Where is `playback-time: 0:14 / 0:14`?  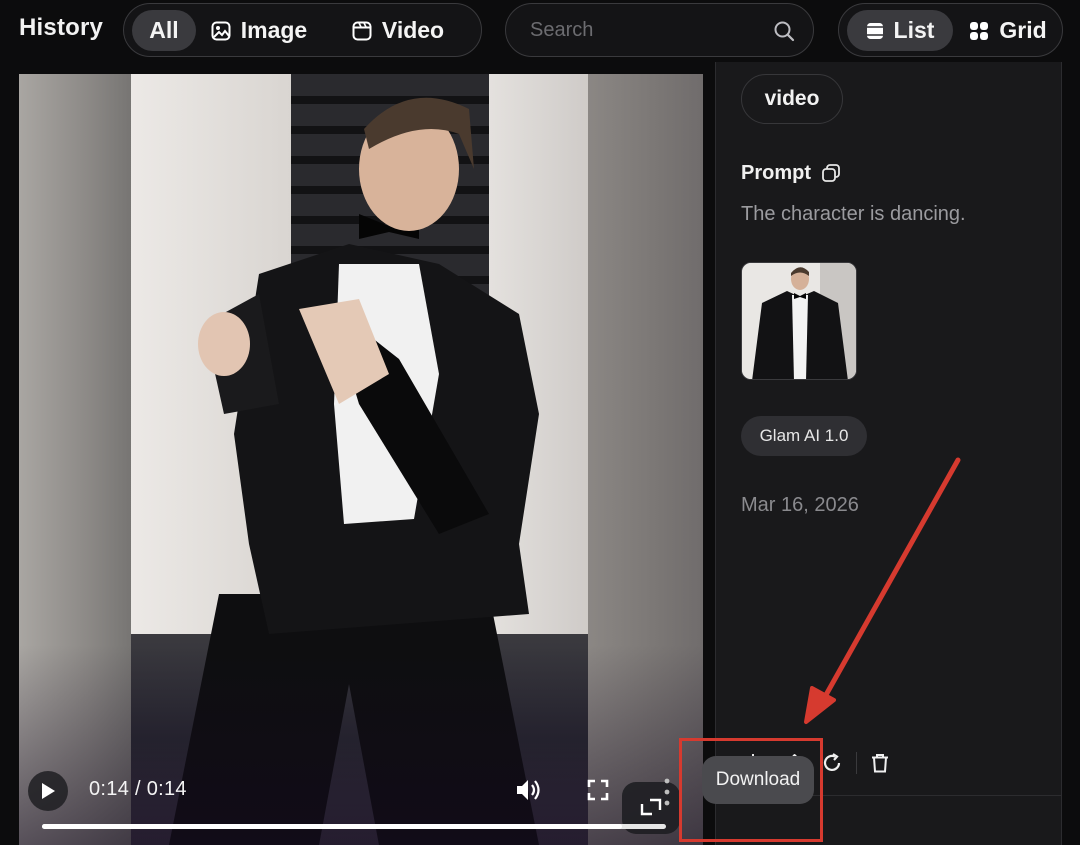 playback-time: 0:14 / 0:14 is located at coordinates (138, 789).